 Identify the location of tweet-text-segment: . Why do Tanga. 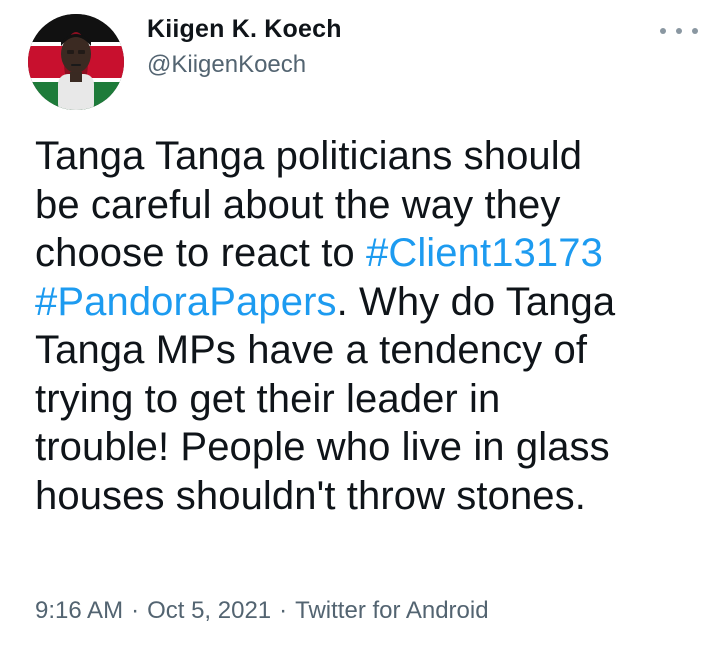
(476, 301).